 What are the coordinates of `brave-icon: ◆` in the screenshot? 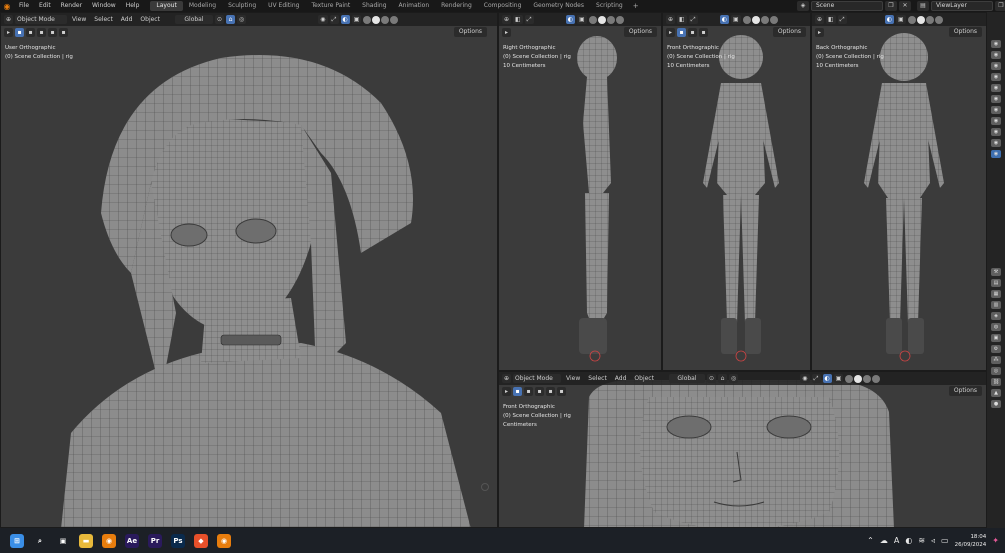 It's located at (201, 540).